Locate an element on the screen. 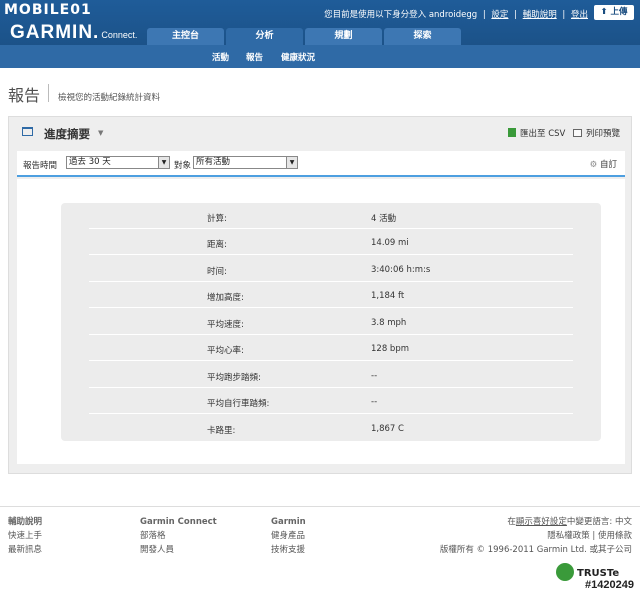 This screenshot has height=594, width=640. watermark-id: #1420249 is located at coordinates (609, 585).